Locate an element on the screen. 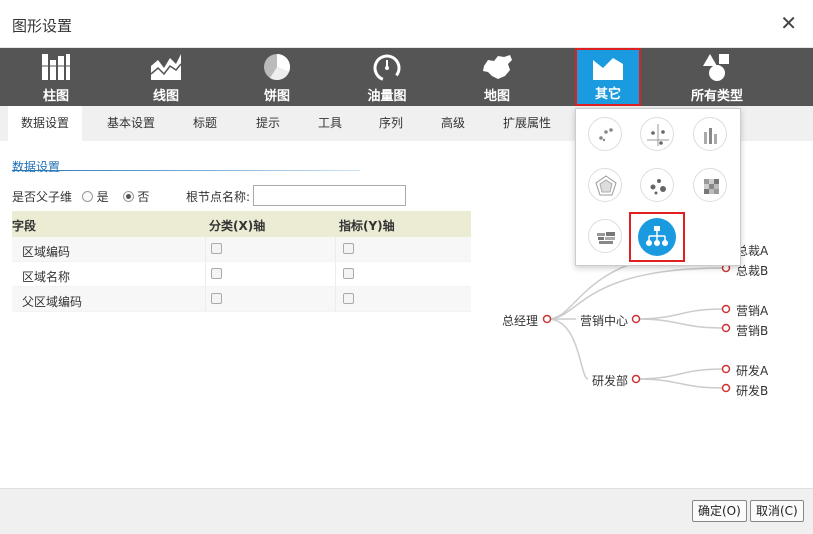 This screenshot has height=534, width=813. radio-no-label: 否 is located at coordinates (143, 197).